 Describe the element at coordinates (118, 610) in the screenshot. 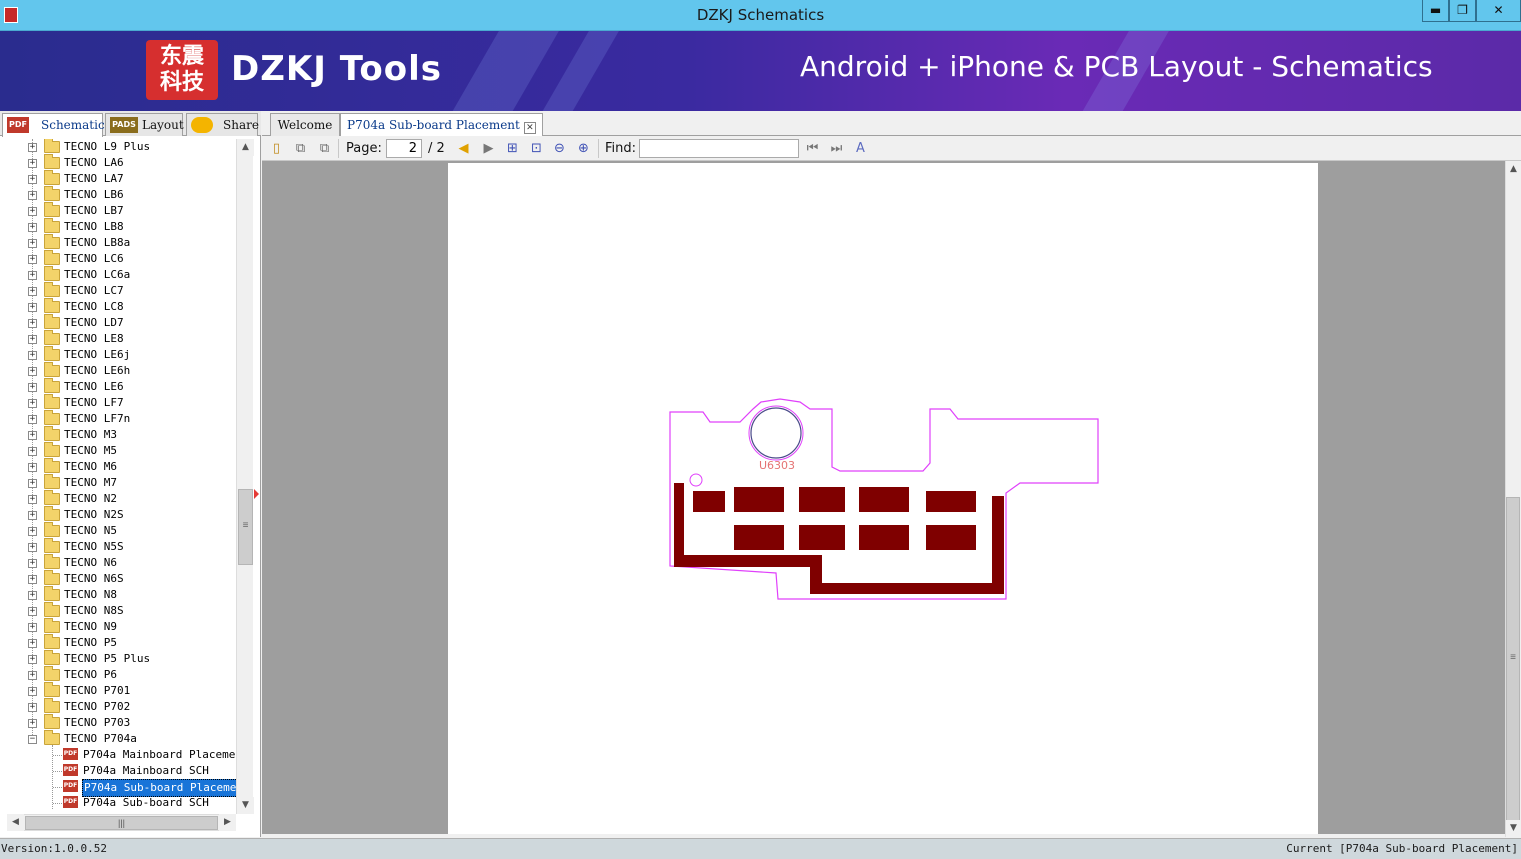

I see `tree-folder: + TECNO N8S` at that location.